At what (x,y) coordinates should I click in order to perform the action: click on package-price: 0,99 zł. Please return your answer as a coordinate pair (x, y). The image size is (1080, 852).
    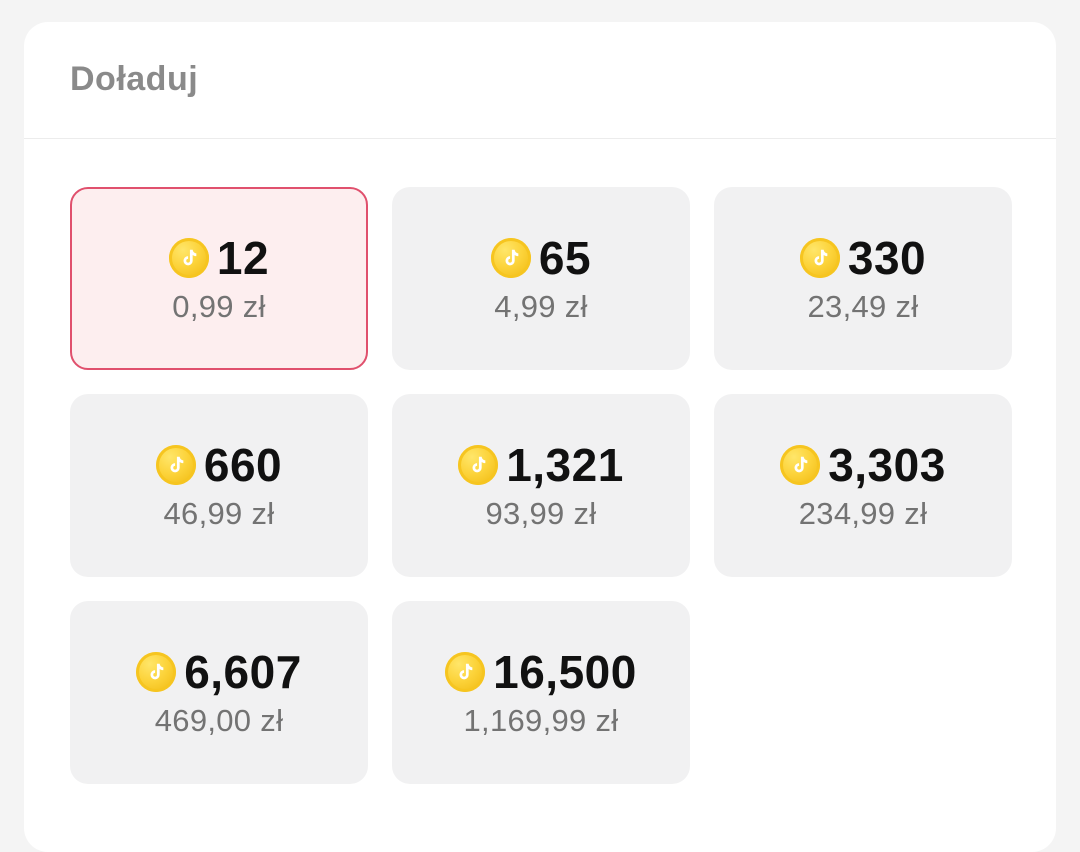
    Looking at the image, I should click on (219, 307).